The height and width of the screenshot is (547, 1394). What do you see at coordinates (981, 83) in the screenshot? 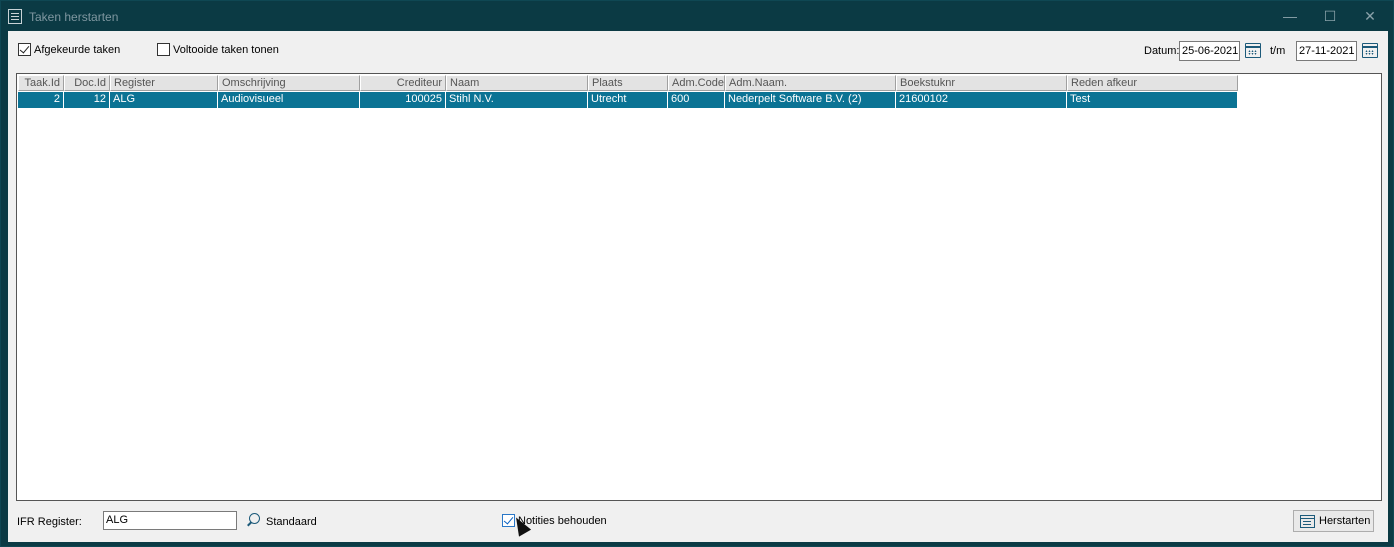
I see `column-header-boekstuknr: Boekstuknr` at bounding box center [981, 83].